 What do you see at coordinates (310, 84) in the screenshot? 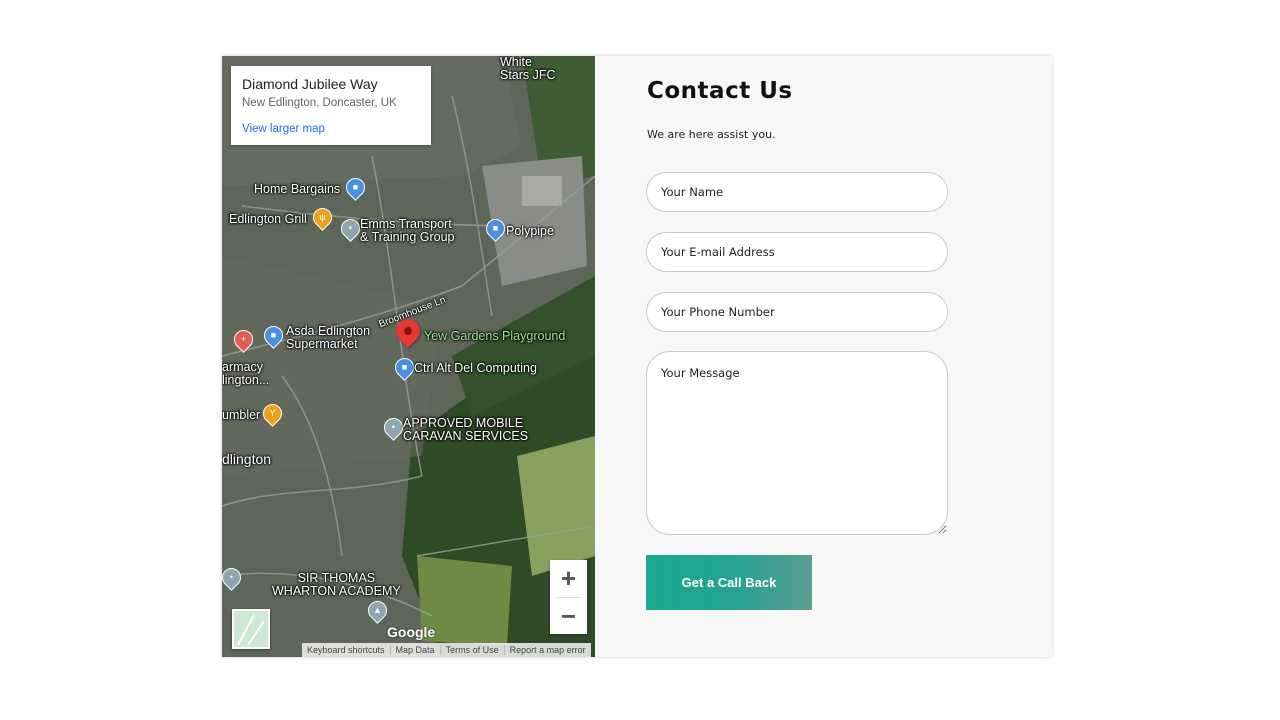
I see `map-place-title: Diamond Jubilee Way` at bounding box center [310, 84].